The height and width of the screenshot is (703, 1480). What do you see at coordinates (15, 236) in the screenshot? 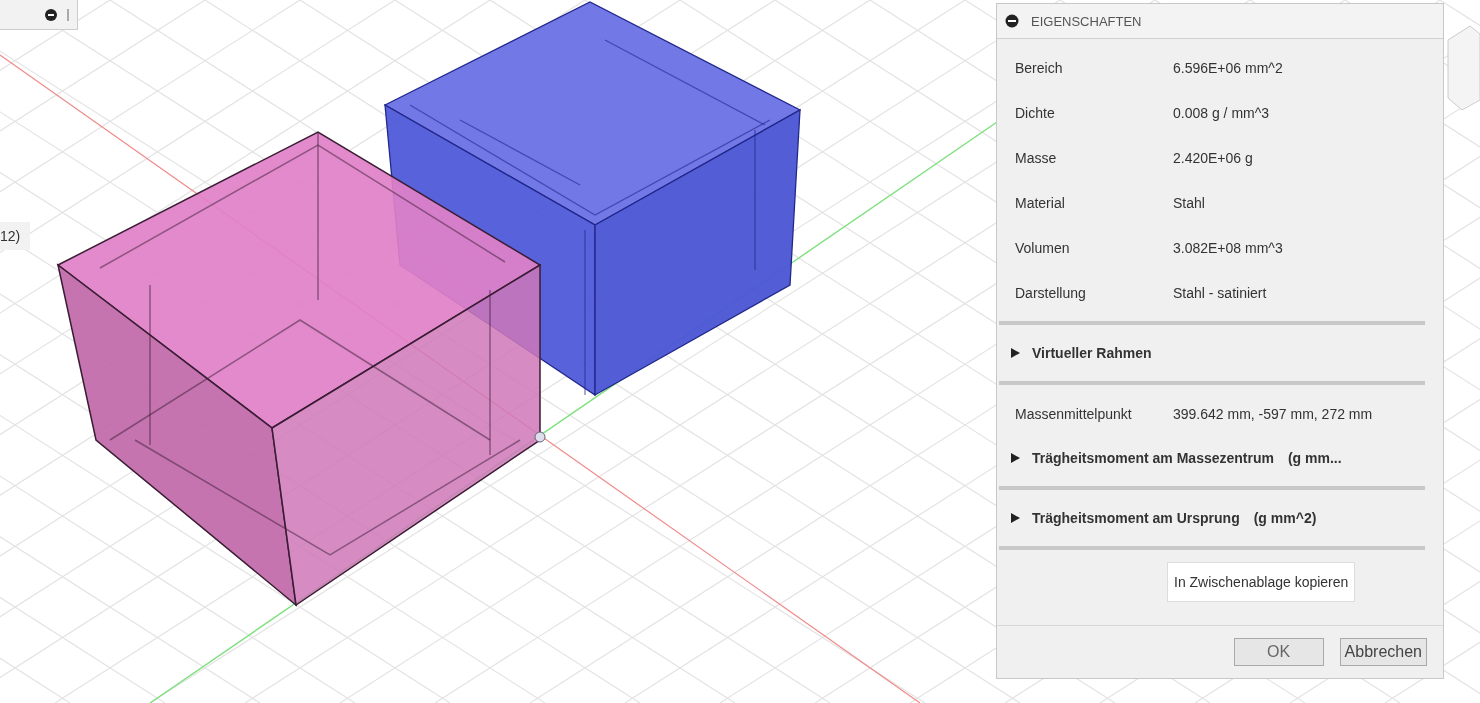
I see `side-label: 12)` at bounding box center [15, 236].